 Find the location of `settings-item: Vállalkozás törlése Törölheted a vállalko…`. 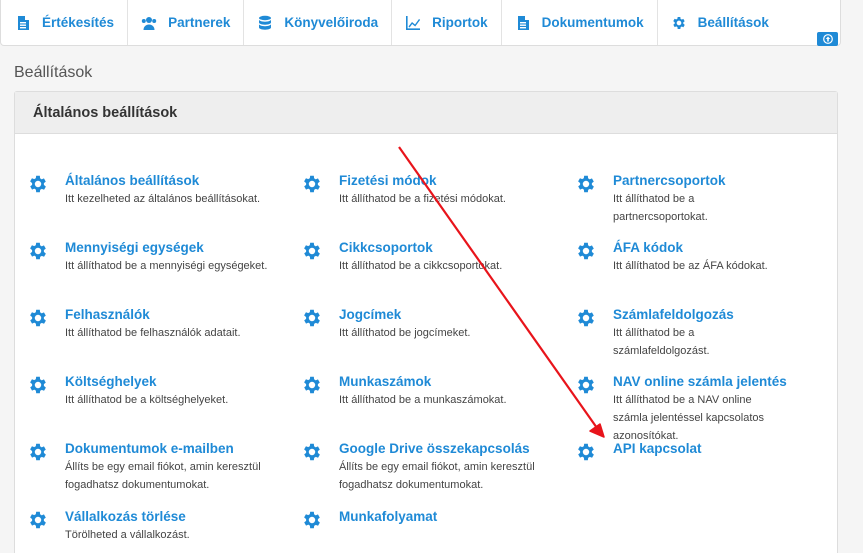

settings-item: Vállalkozás törlése Törölheted a vállalko… is located at coordinates (152, 526).